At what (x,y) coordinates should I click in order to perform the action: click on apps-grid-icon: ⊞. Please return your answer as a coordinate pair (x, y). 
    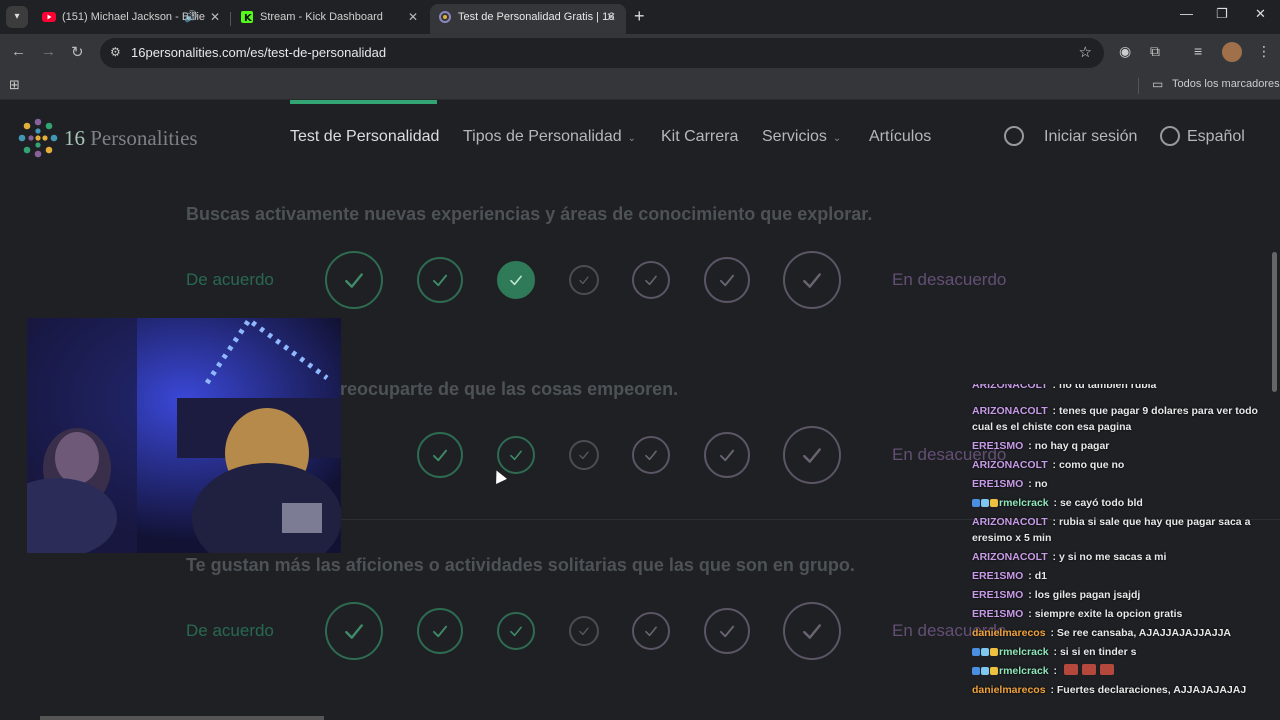
    Looking at the image, I should click on (14, 85).